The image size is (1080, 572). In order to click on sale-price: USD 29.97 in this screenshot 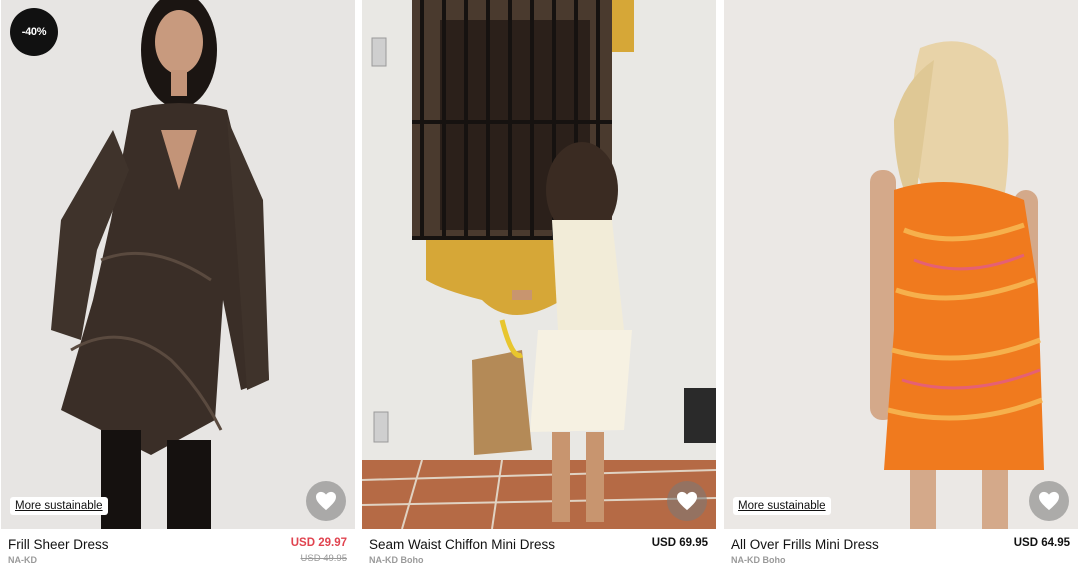, I will do `click(318, 543)`.